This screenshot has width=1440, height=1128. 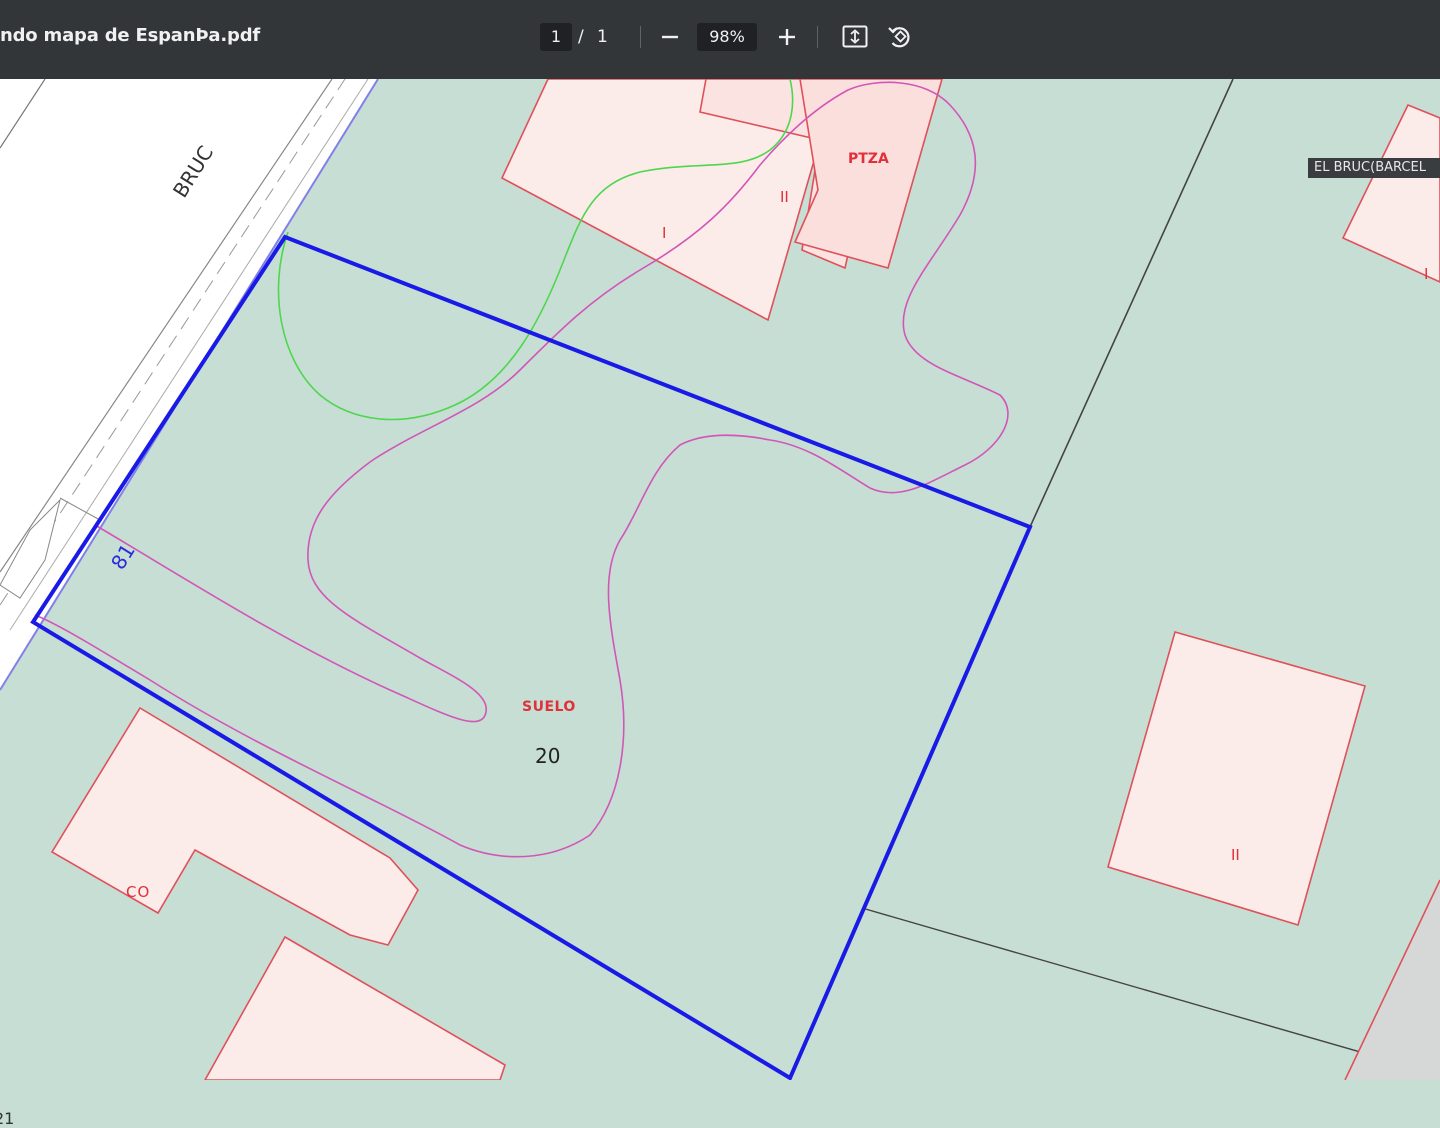 What do you see at coordinates (727, 37) in the screenshot?
I see `zoom-level-input: 98%` at bounding box center [727, 37].